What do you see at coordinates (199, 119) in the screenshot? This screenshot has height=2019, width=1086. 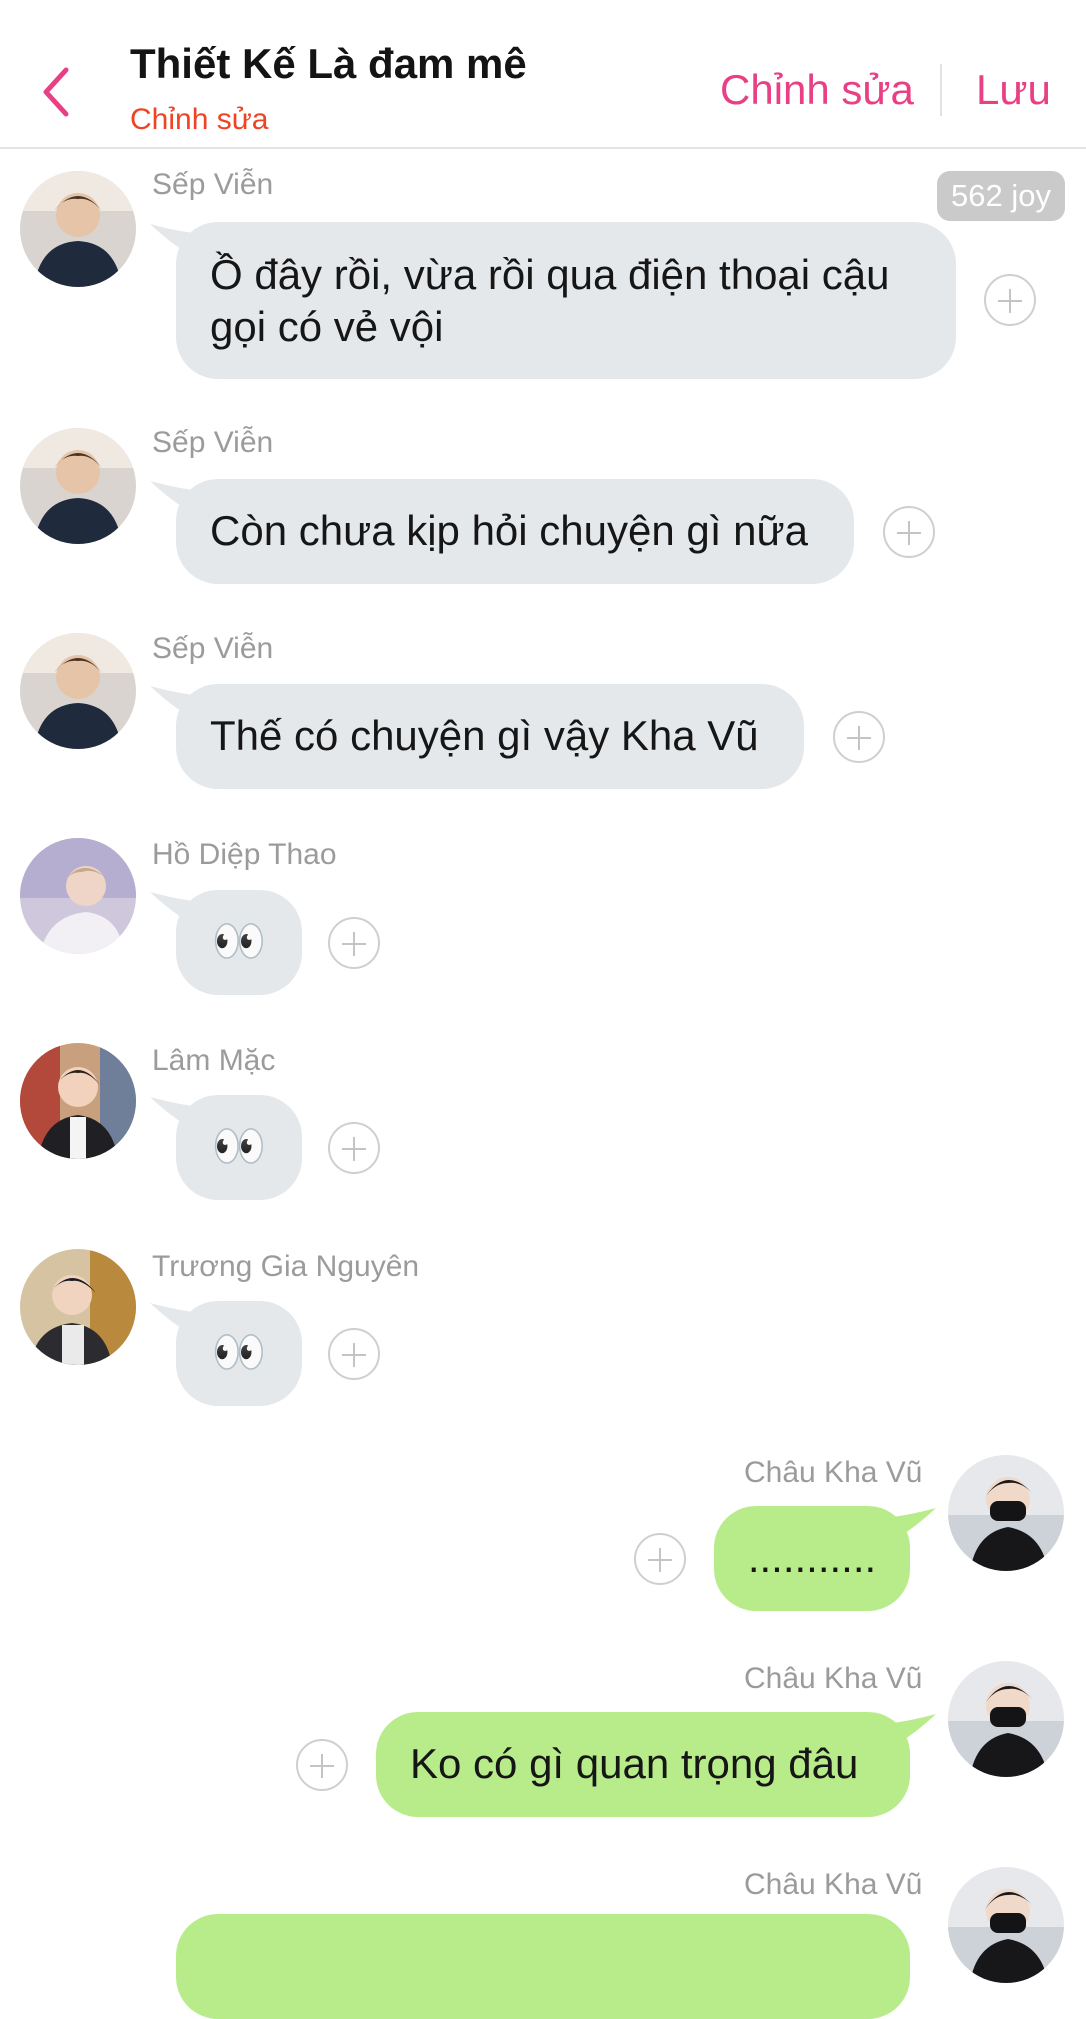 I see `chat-subtitle: Chỉnh sửa` at bounding box center [199, 119].